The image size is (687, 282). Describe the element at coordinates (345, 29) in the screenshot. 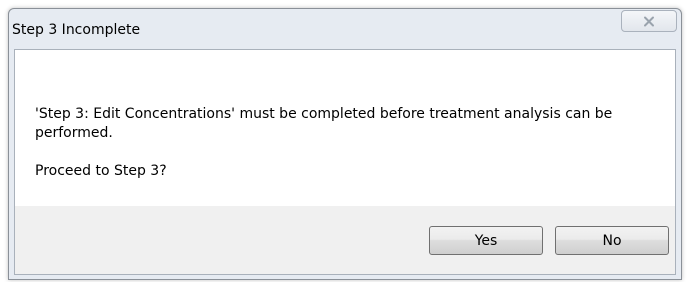

I see `title-bar: Step 3 Incomplete` at that location.